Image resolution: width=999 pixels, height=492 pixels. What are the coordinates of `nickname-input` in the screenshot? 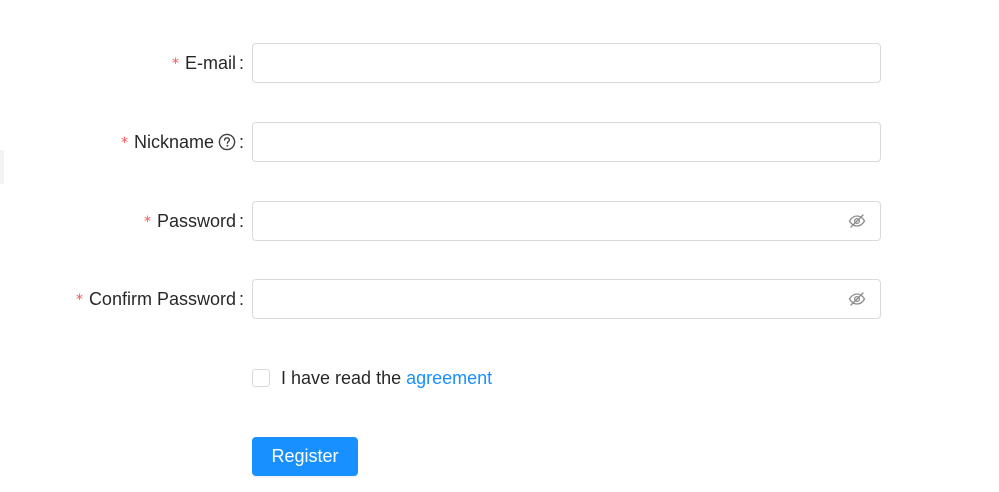 It's located at (545, 142).